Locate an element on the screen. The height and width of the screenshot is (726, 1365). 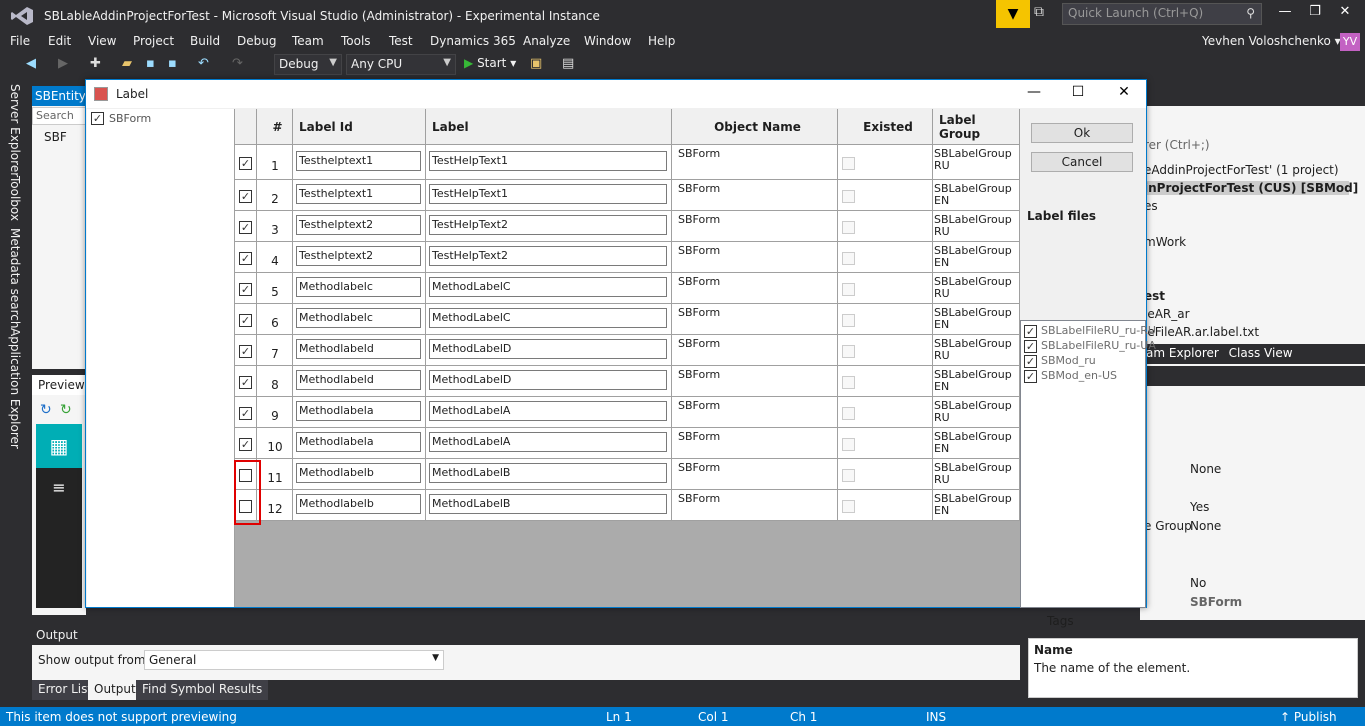
maximize-button: ❐ is located at coordinates (1315, 14).